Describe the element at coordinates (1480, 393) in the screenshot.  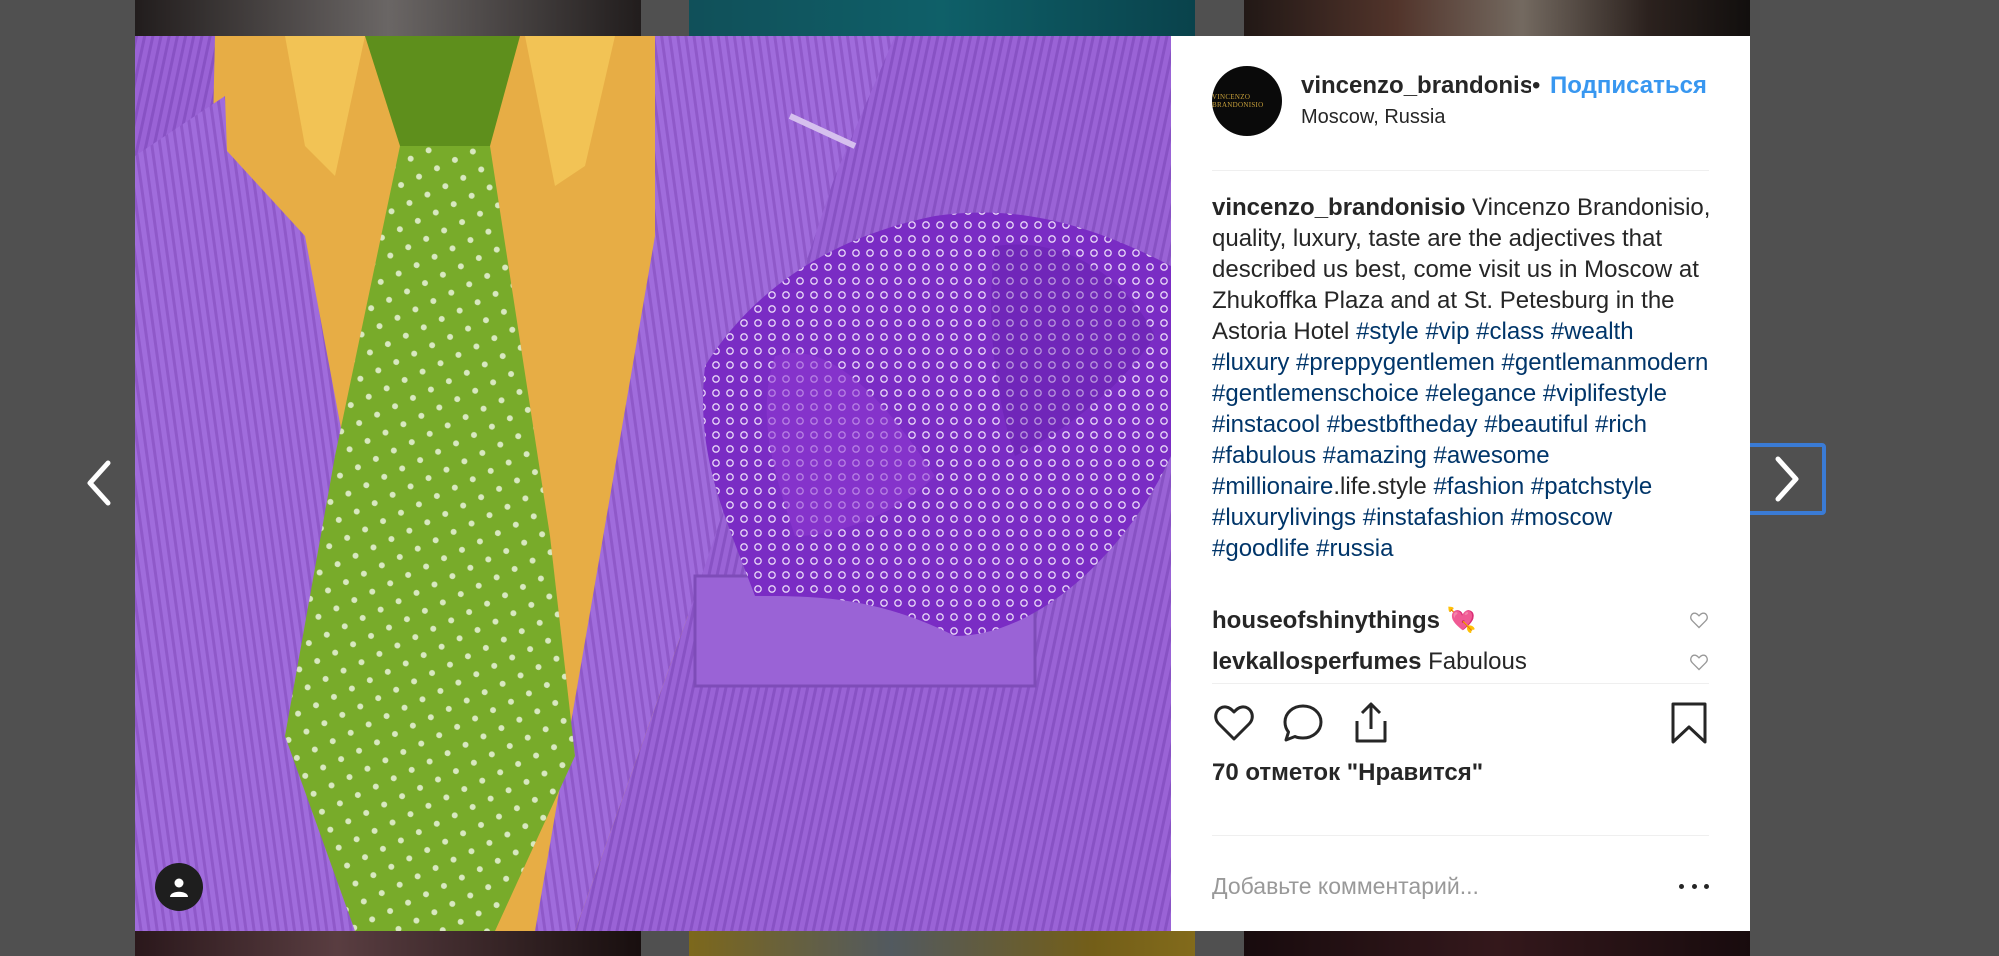
I see `hashtag-link: #elegance` at that location.